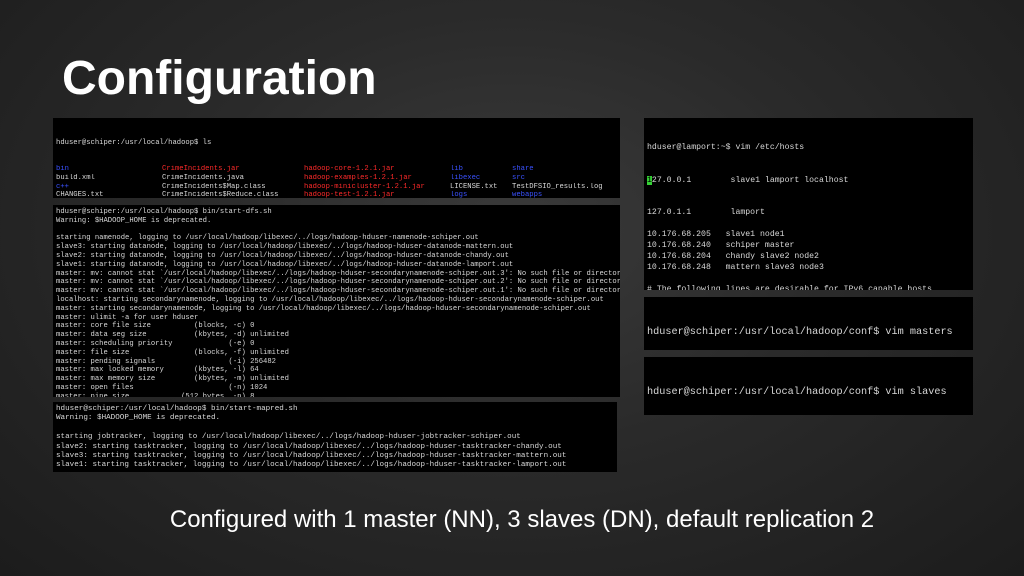  What do you see at coordinates (716, 235) in the screenshot?
I see `hosts-line: 10.176.68.205 slave1 node1` at bounding box center [716, 235].